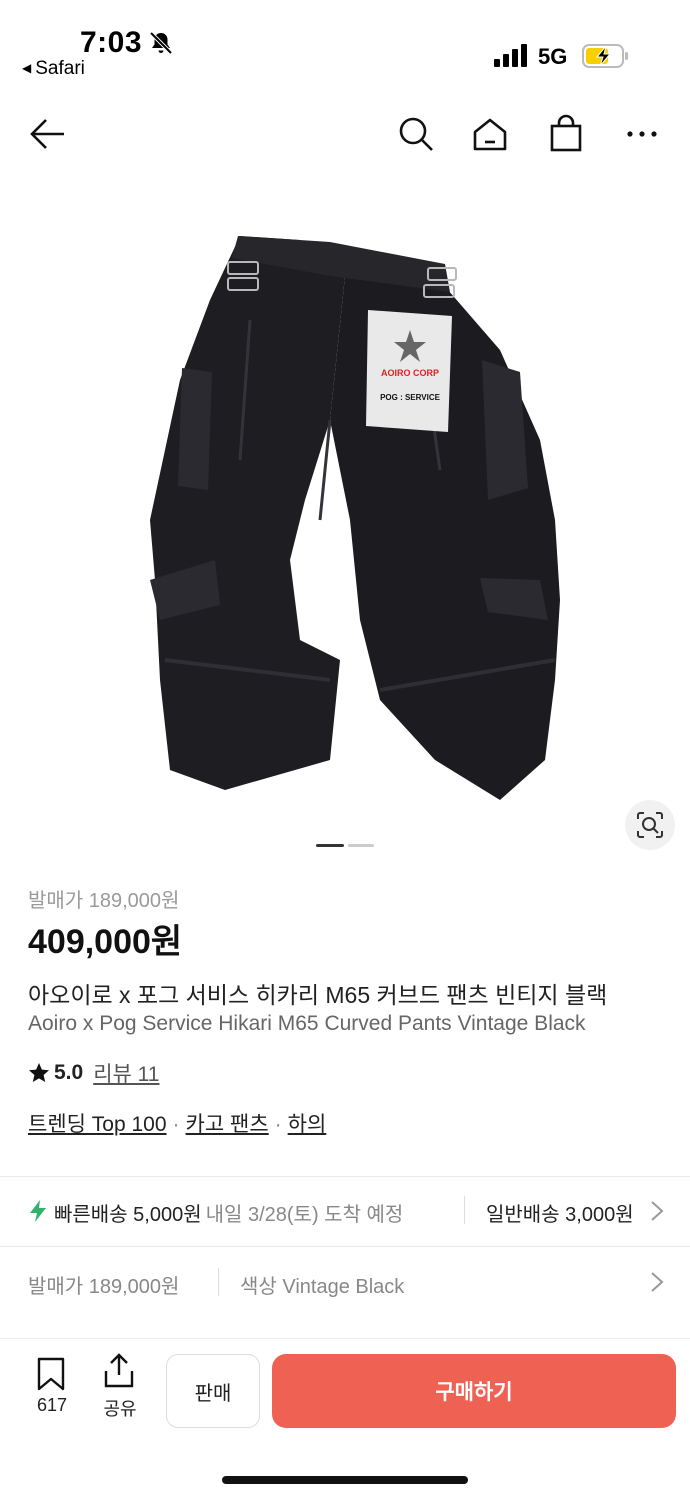 Image resolution: width=690 pixels, height=1500 pixels. What do you see at coordinates (38, 1211) in the screenshot?
I see `lightning-icon` at bounding box center [38, 1211].